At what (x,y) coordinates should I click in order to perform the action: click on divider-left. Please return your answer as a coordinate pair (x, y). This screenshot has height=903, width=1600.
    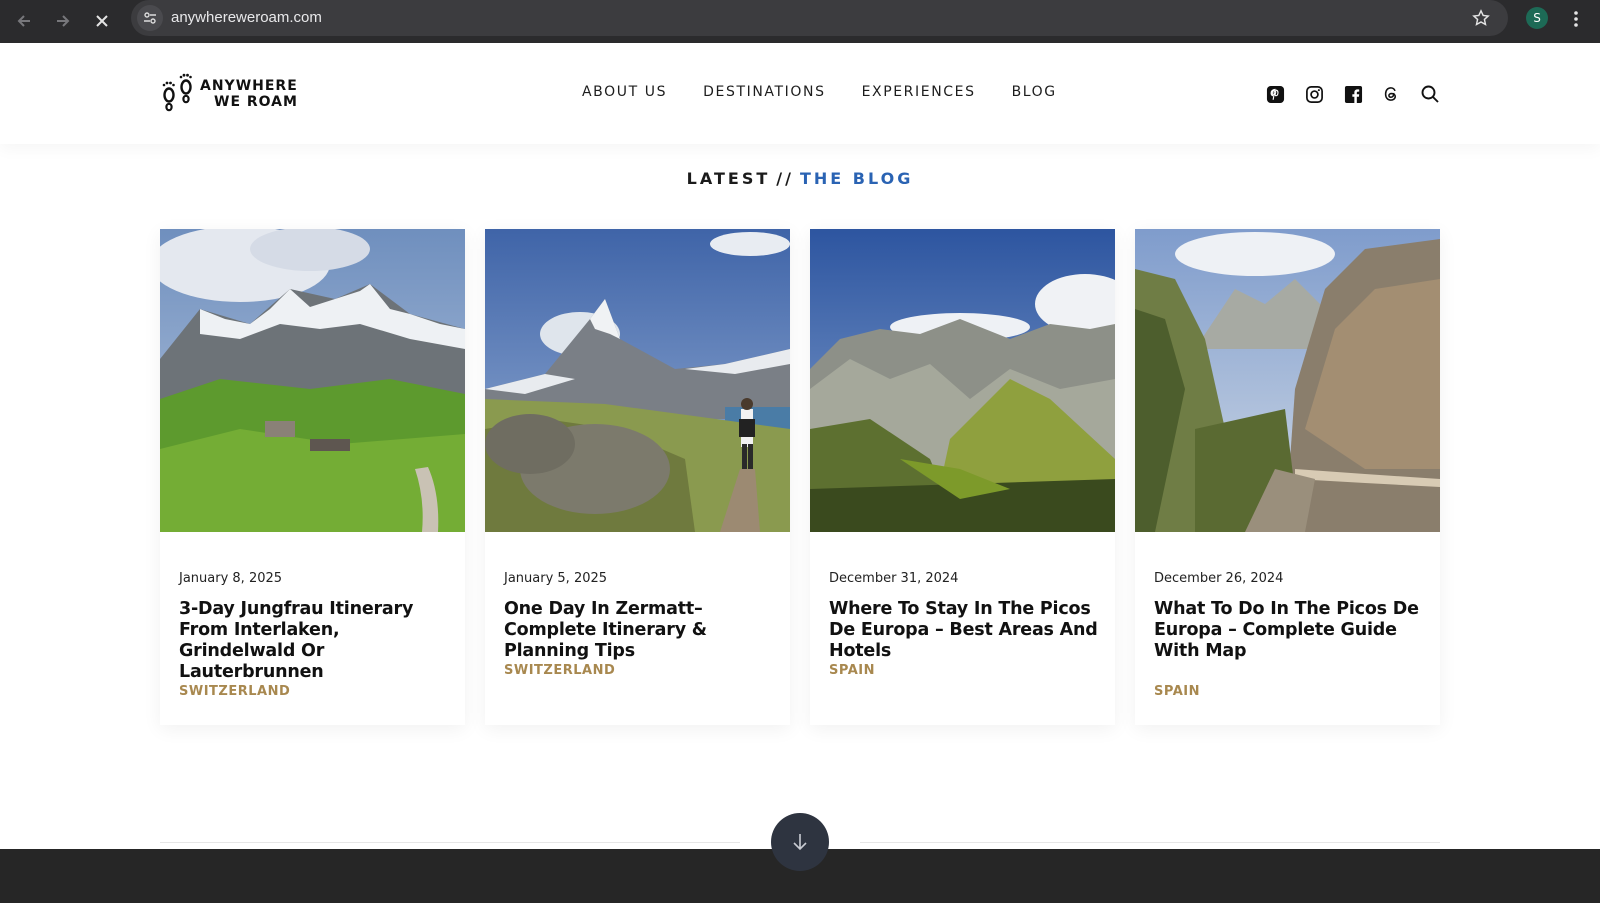
    Looking at the image, I should click on (450, 842).